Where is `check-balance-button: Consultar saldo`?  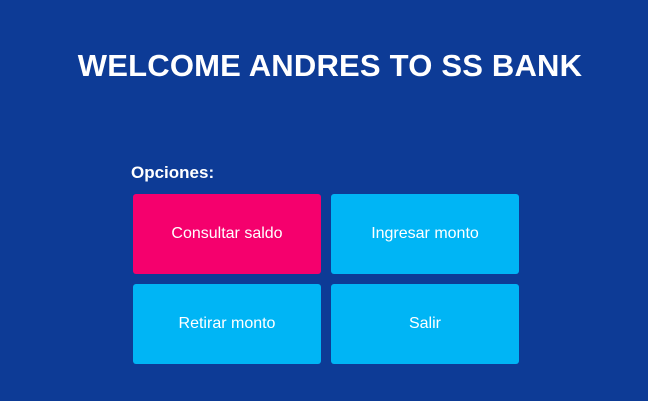
check-balance-button: Consultar saldo is located at coordinates (227, 234).